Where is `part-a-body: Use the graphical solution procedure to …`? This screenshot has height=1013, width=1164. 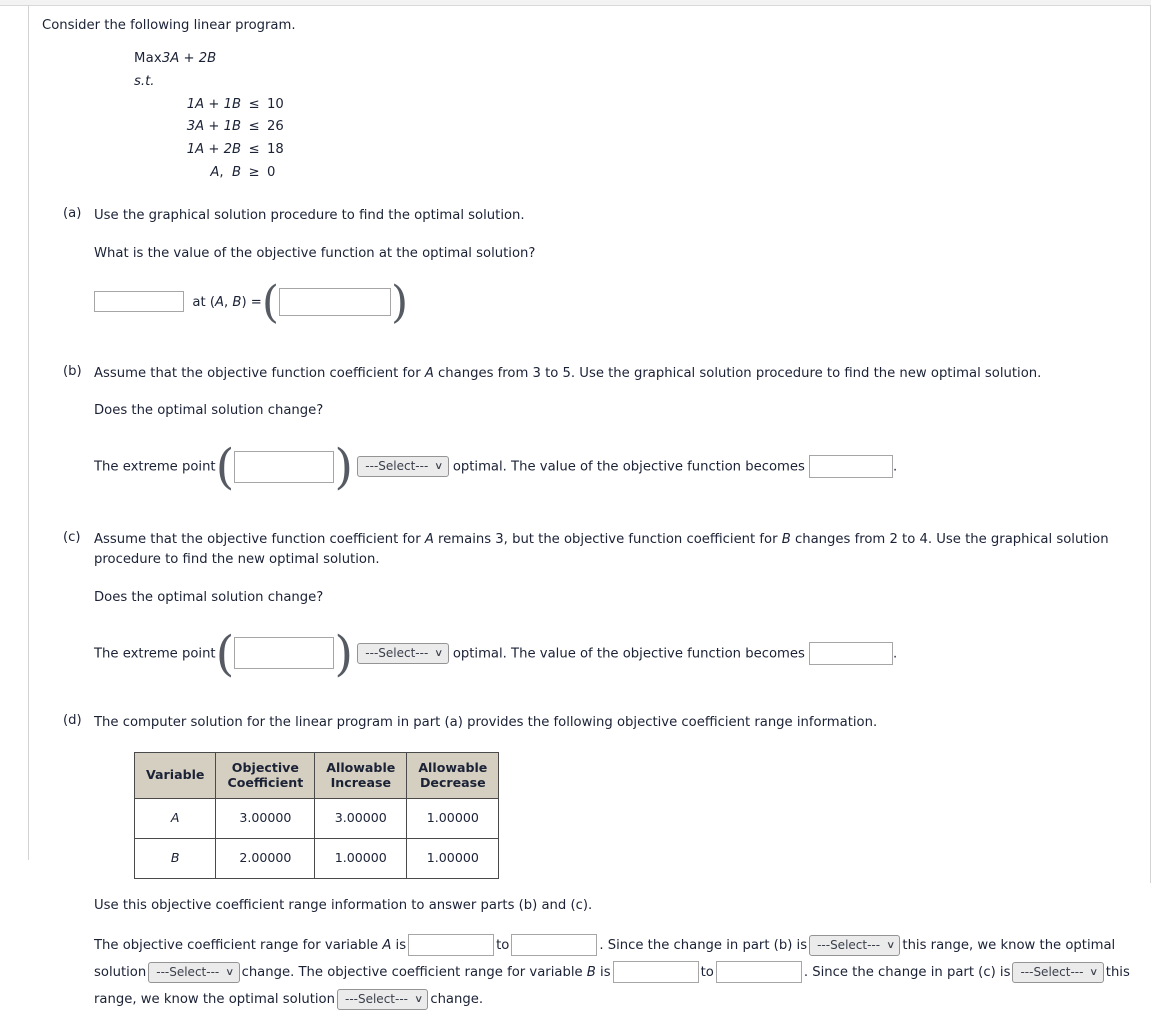 part-a-body: Use the graphical solution procedure to … is located at coordinates (622, 267).